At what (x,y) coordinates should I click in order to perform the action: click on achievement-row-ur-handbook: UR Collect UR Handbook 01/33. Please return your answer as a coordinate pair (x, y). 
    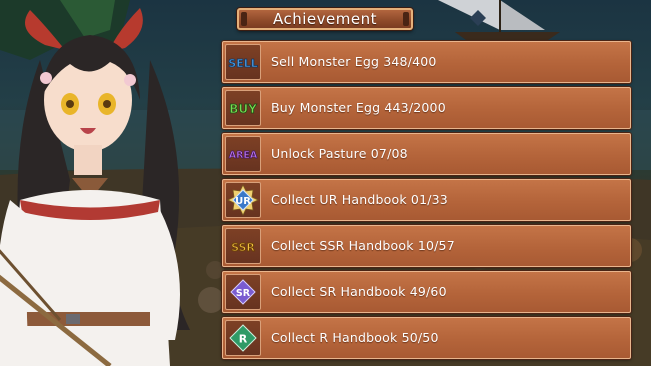
    Looking at the image, I should click on (426, 200).